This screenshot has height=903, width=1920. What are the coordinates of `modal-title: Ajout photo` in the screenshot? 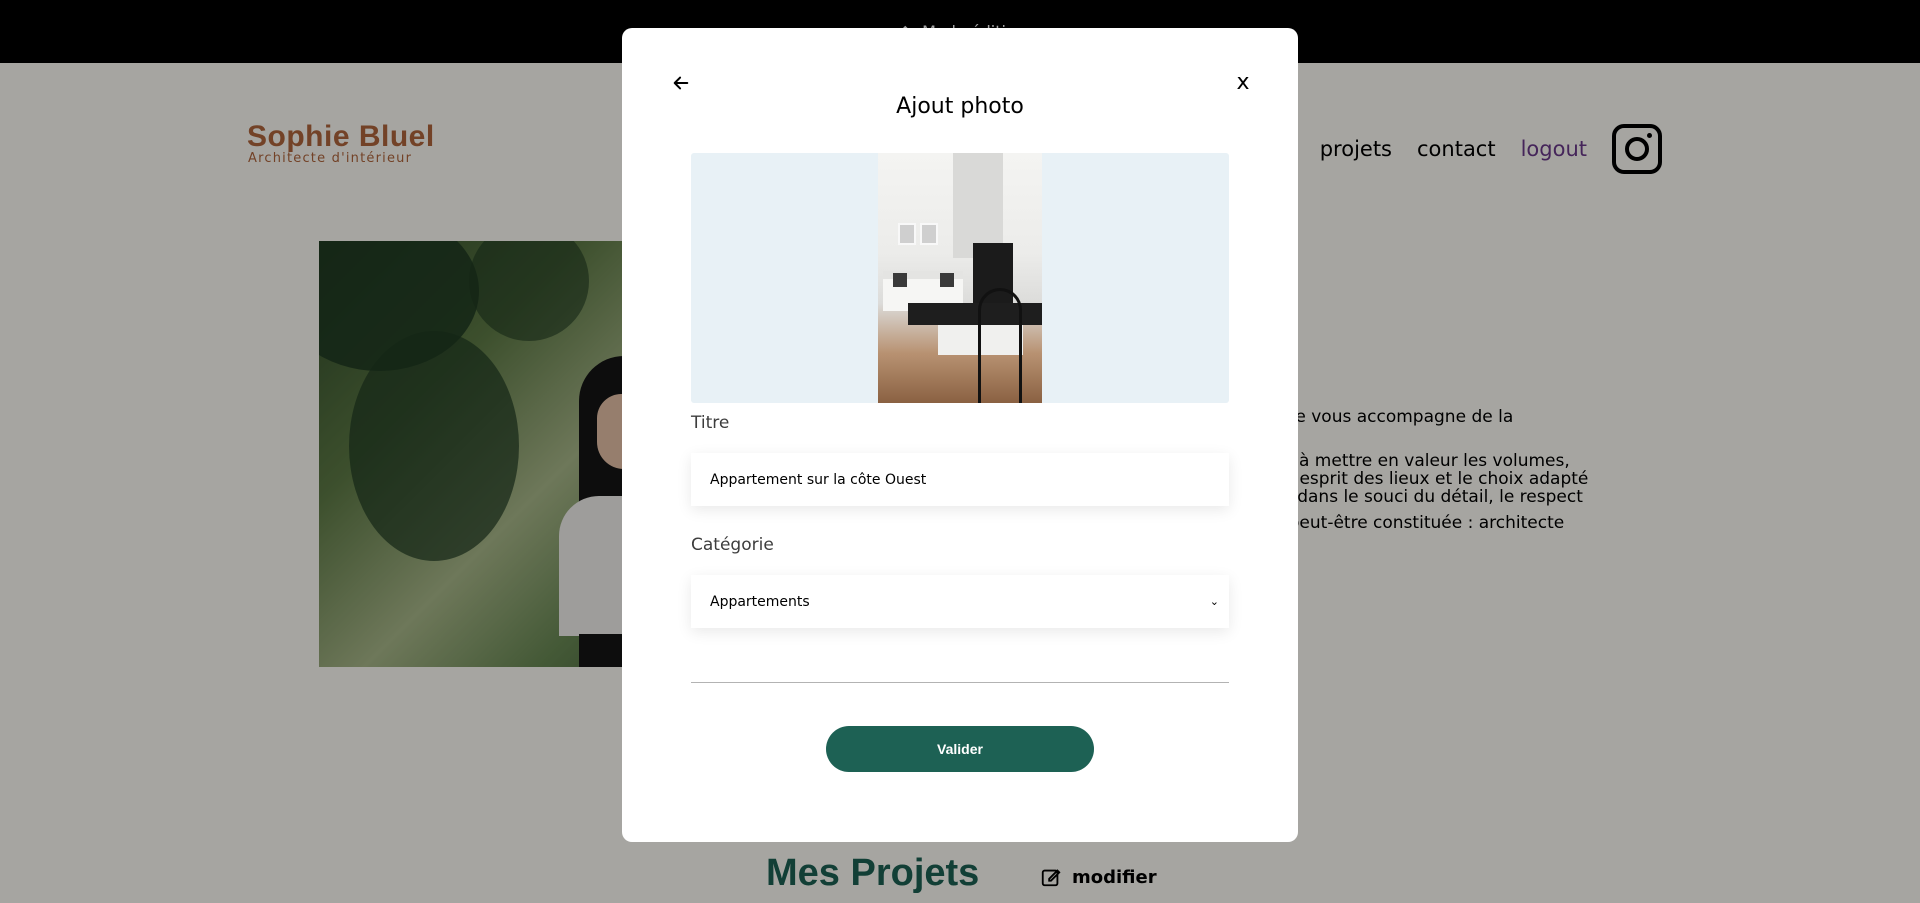 It's located at (960, 106).